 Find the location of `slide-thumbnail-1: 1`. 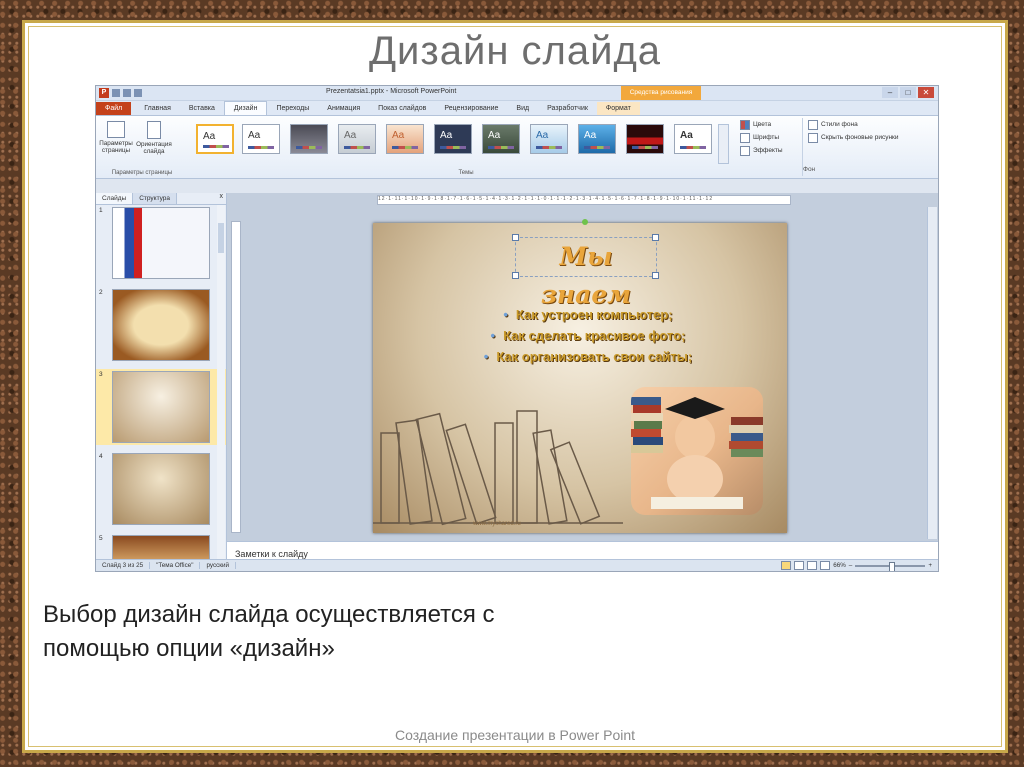

slide-thumbnail-1: 1 is located at coordinates (161, 243).